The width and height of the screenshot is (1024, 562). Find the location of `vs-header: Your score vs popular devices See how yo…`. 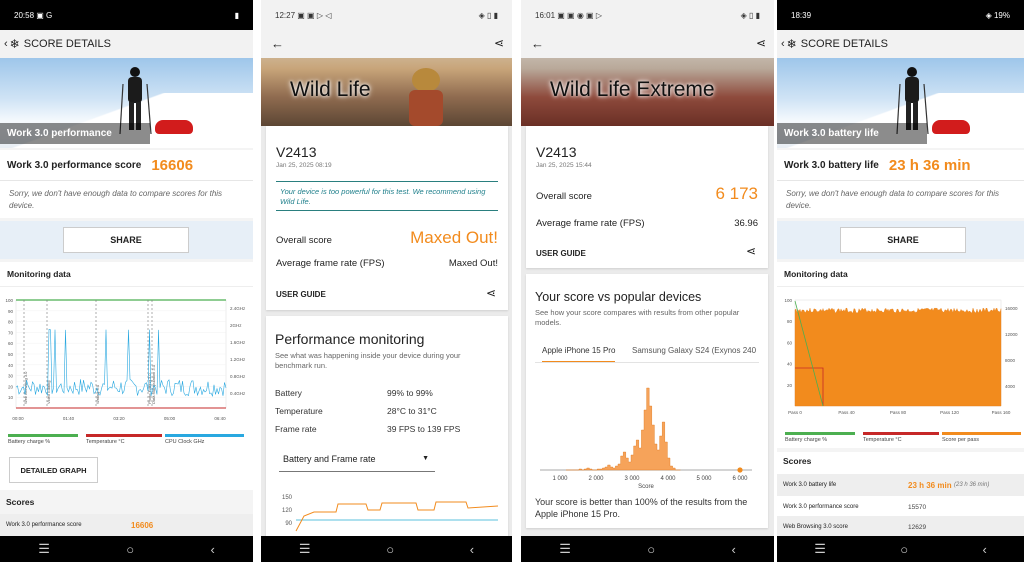

vs-header: Your score vs popular devices See how yo… is located at coordinates (646, 309).